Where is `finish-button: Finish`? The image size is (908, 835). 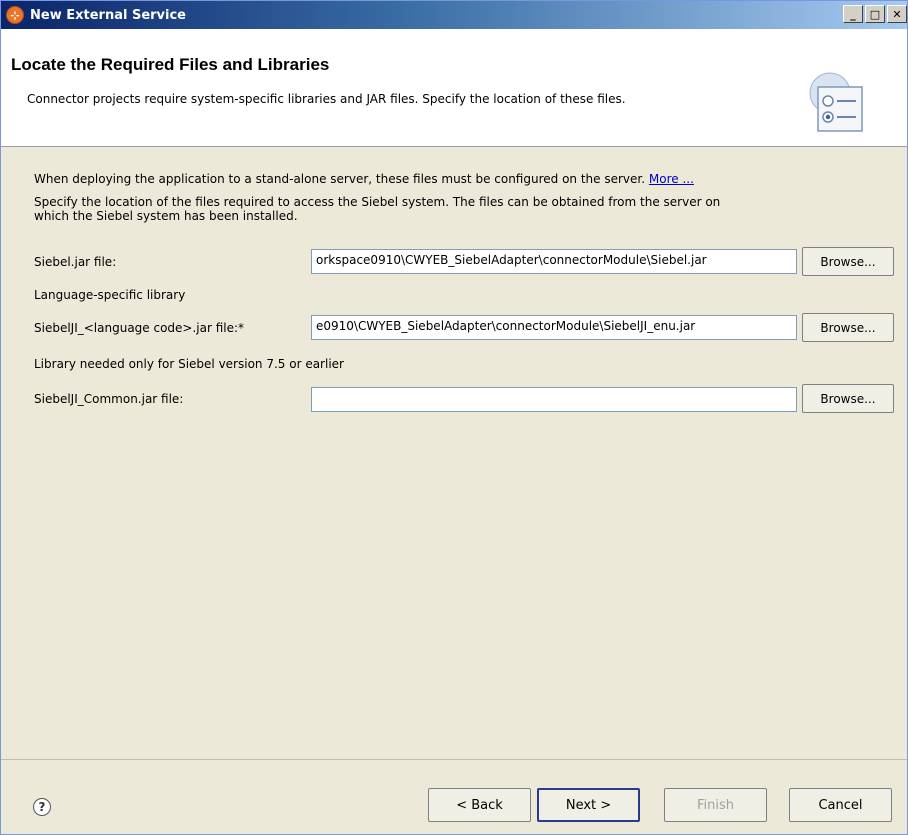
finish-button: Finish is located at coordinates (715, 805).